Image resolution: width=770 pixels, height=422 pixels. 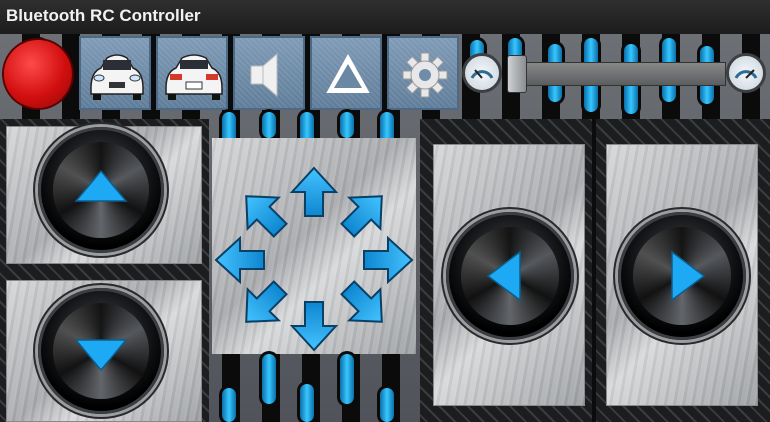 What do you see at coordinates (38, 74) in the screenshot?
I see `record-button` at bounding box center [38, 74].